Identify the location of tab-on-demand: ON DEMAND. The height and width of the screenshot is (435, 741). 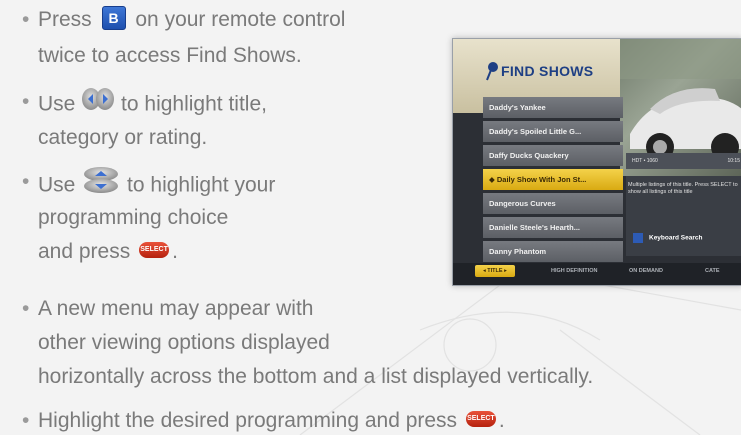
(646, 271).